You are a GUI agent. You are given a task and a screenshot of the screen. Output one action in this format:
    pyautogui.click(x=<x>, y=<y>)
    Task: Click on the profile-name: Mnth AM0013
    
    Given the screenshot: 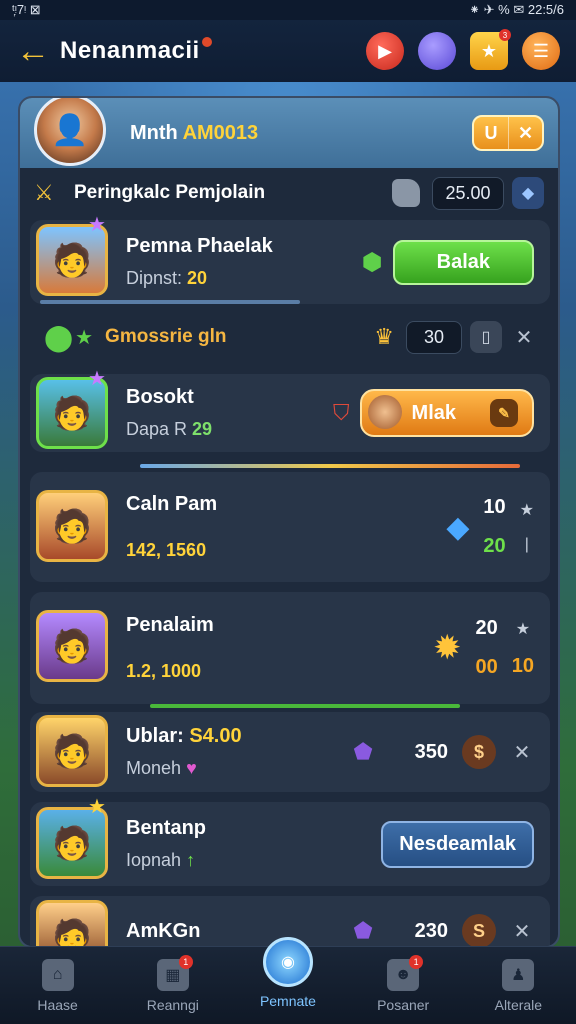 What is the action you would take?
    pyautogui.click(x=194, y=133)
    